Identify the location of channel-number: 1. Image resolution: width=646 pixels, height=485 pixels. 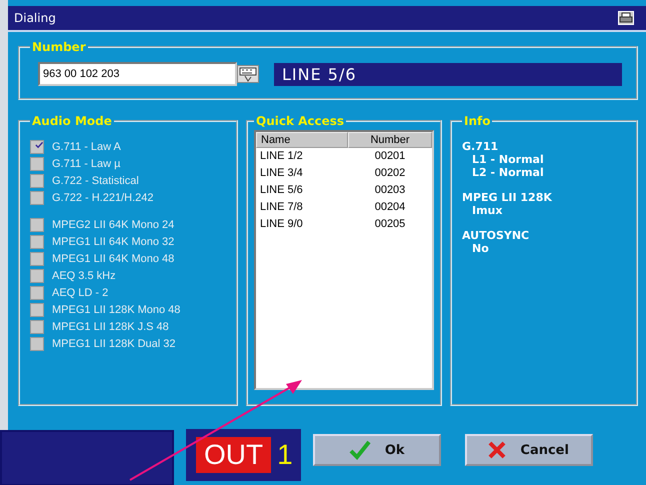
(285, 455).